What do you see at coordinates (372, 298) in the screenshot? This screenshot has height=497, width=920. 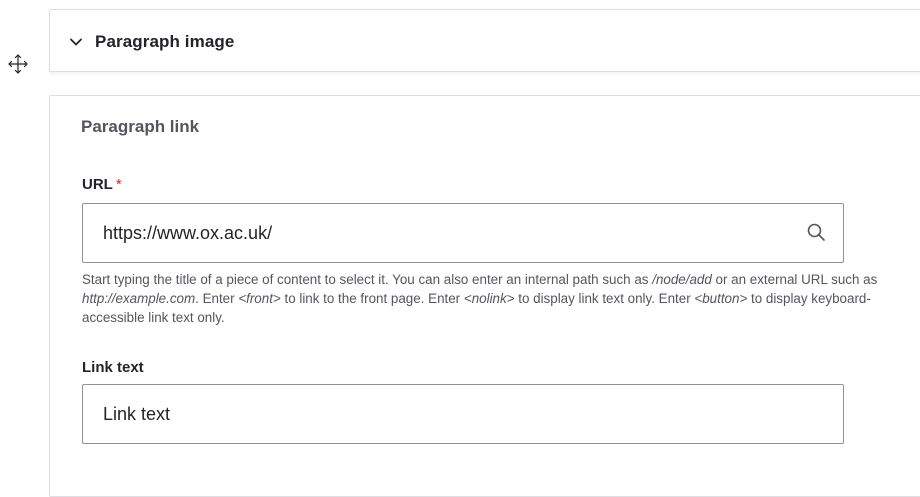 I see `desc-part-4: to link to the front page. Enter` at bounding box center [372, 298].